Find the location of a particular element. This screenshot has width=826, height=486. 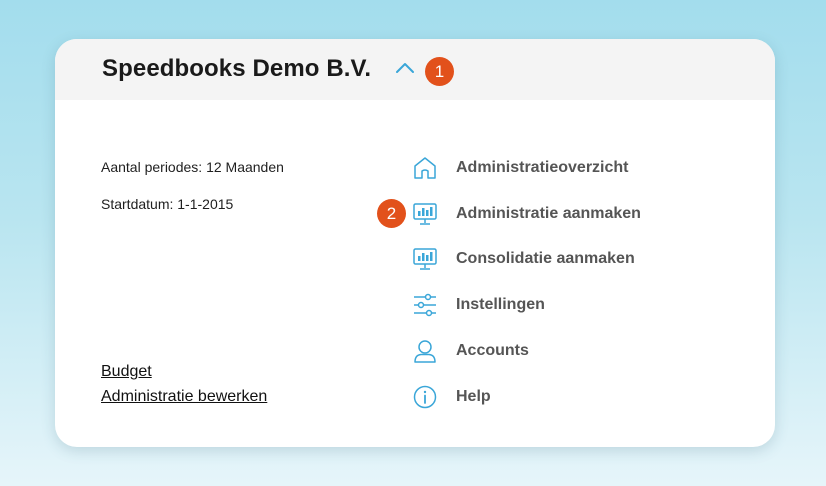

menu-label: Help is located at coordinates (473, 396).